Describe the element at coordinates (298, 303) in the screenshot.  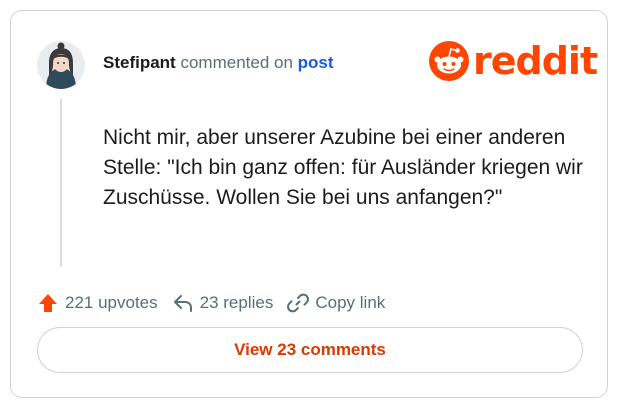
I see `link-icon` at that location.